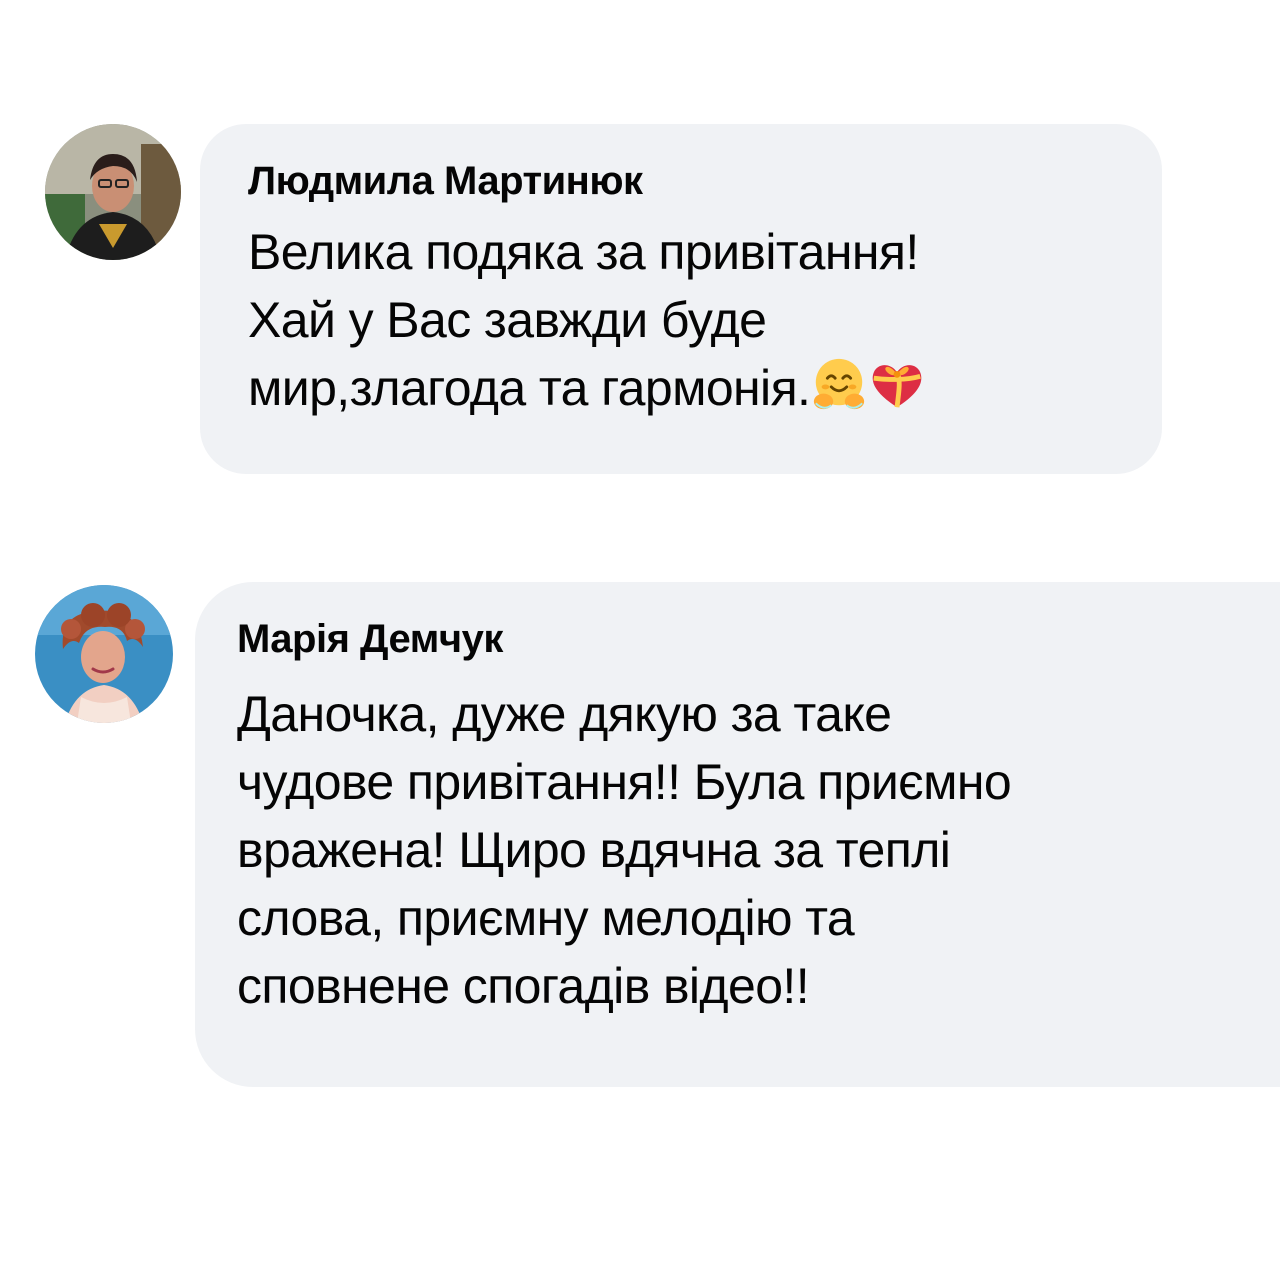 Image resolution: width=1280 pixels, height=1280 pixels. What do you see at coordinates (507, 320) in the screenshot?
I see `comment-text-line: Хай у Вас завжди буде` at bounding box center [507, 320].